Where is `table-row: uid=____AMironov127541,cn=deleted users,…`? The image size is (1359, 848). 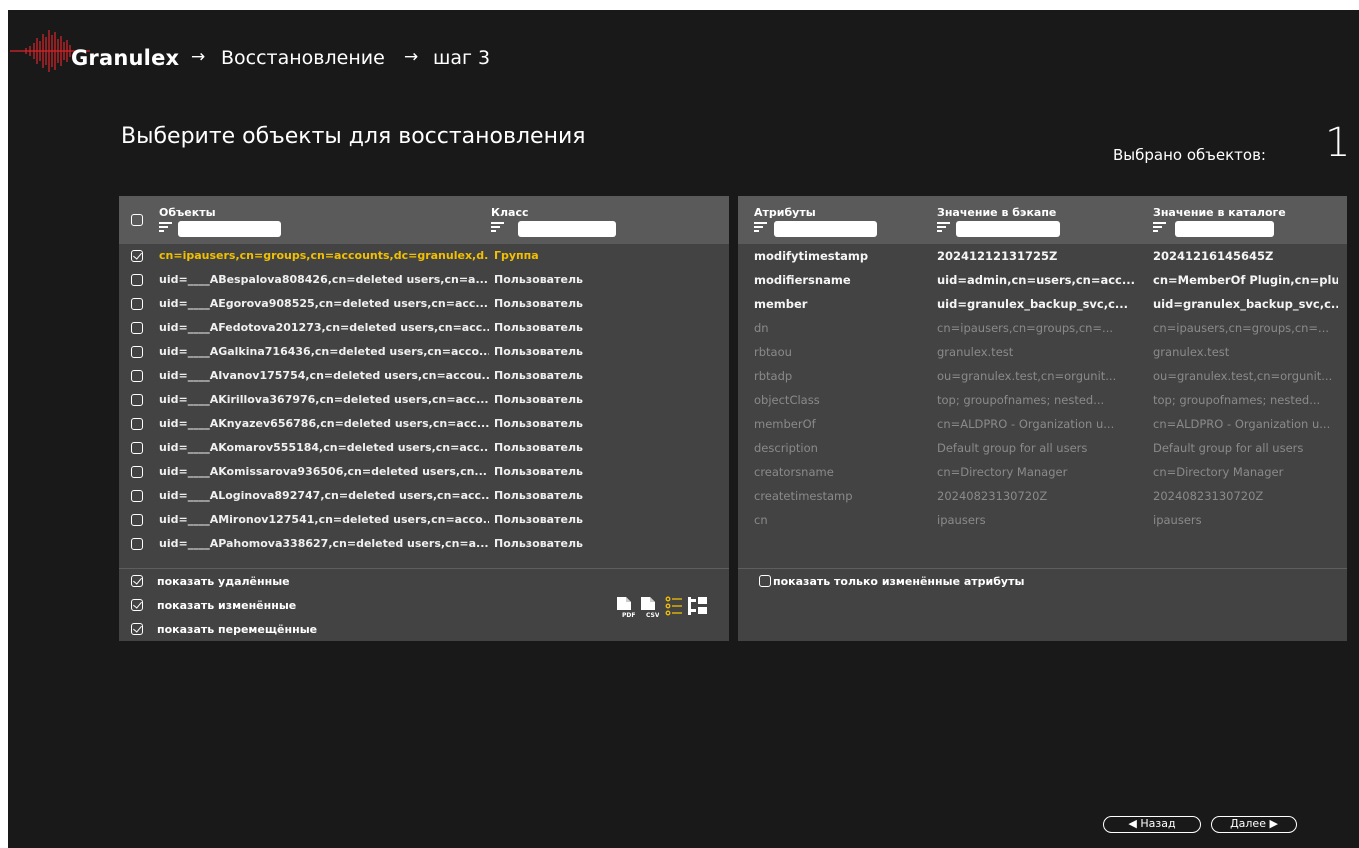 table-row: uid=____AMironov127541,cn=deleted users,… is located at coordinates (424, 520).